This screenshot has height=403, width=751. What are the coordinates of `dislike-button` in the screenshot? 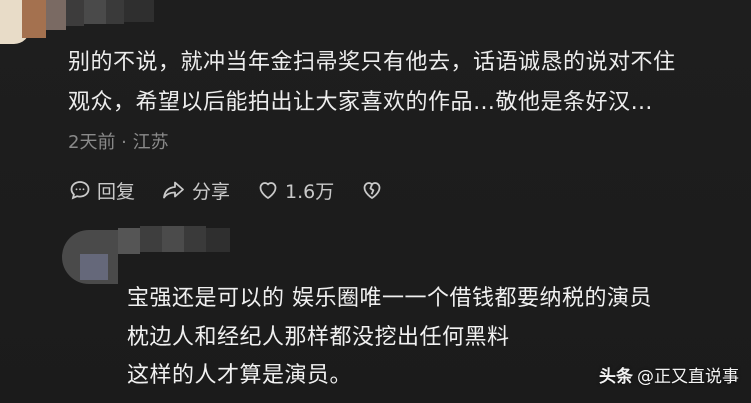 It's located at (374, 190).